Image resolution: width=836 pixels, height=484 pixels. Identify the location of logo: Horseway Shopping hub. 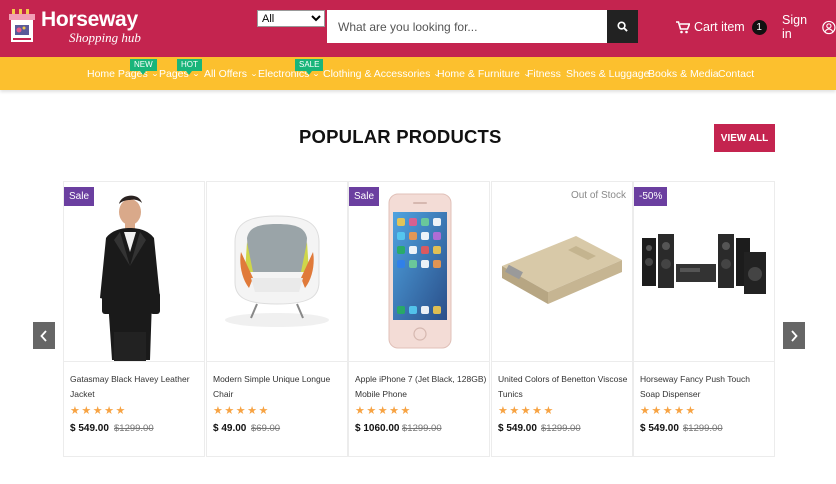
(76, 28).